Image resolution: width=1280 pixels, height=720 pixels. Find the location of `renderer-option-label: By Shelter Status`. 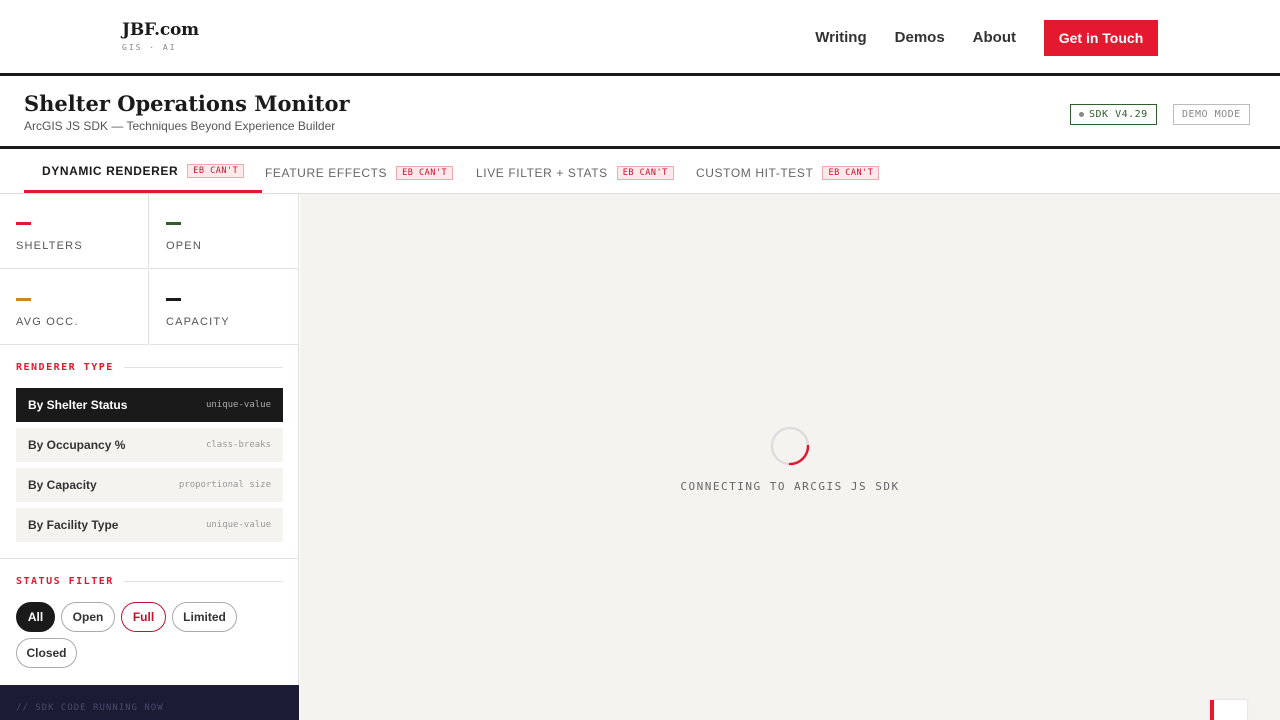

renderer-option-label: By Shelter Status is located at coordinates (78, 405).